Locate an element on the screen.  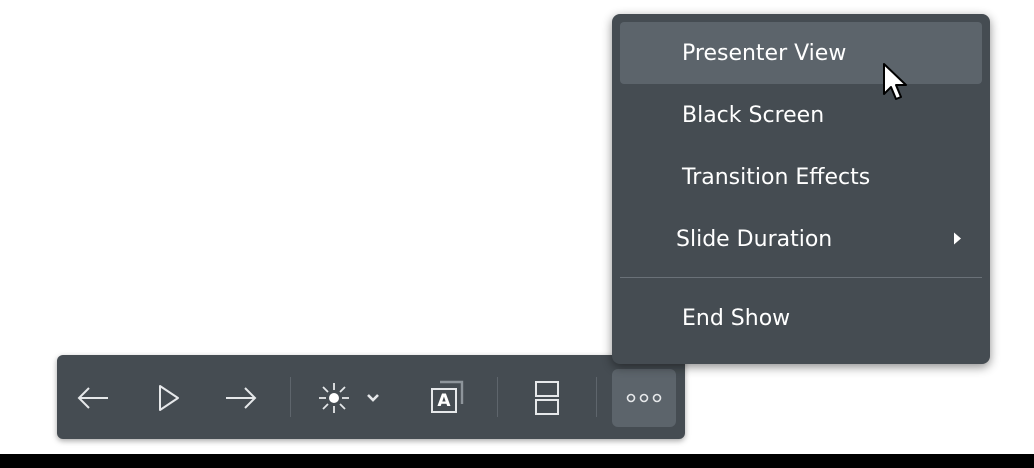
arrow-right-icon is located at coordinates (241, 398).